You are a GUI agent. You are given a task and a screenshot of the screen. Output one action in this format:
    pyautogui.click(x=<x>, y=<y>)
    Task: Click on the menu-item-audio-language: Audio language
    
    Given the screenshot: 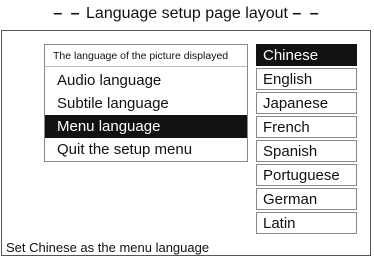 What is the action you would take?
    pyautogui.click(x=146, y=80)
    